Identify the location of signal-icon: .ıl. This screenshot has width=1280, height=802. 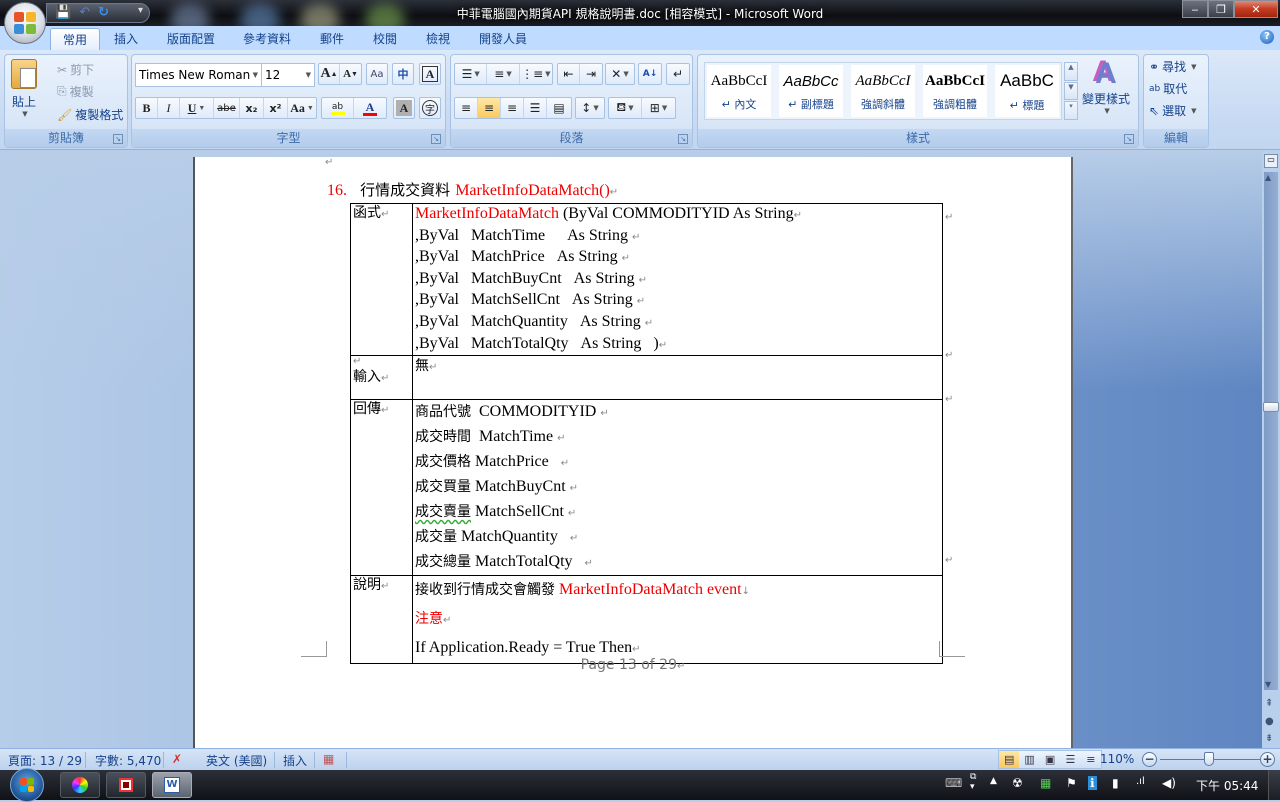
(1140, 781).